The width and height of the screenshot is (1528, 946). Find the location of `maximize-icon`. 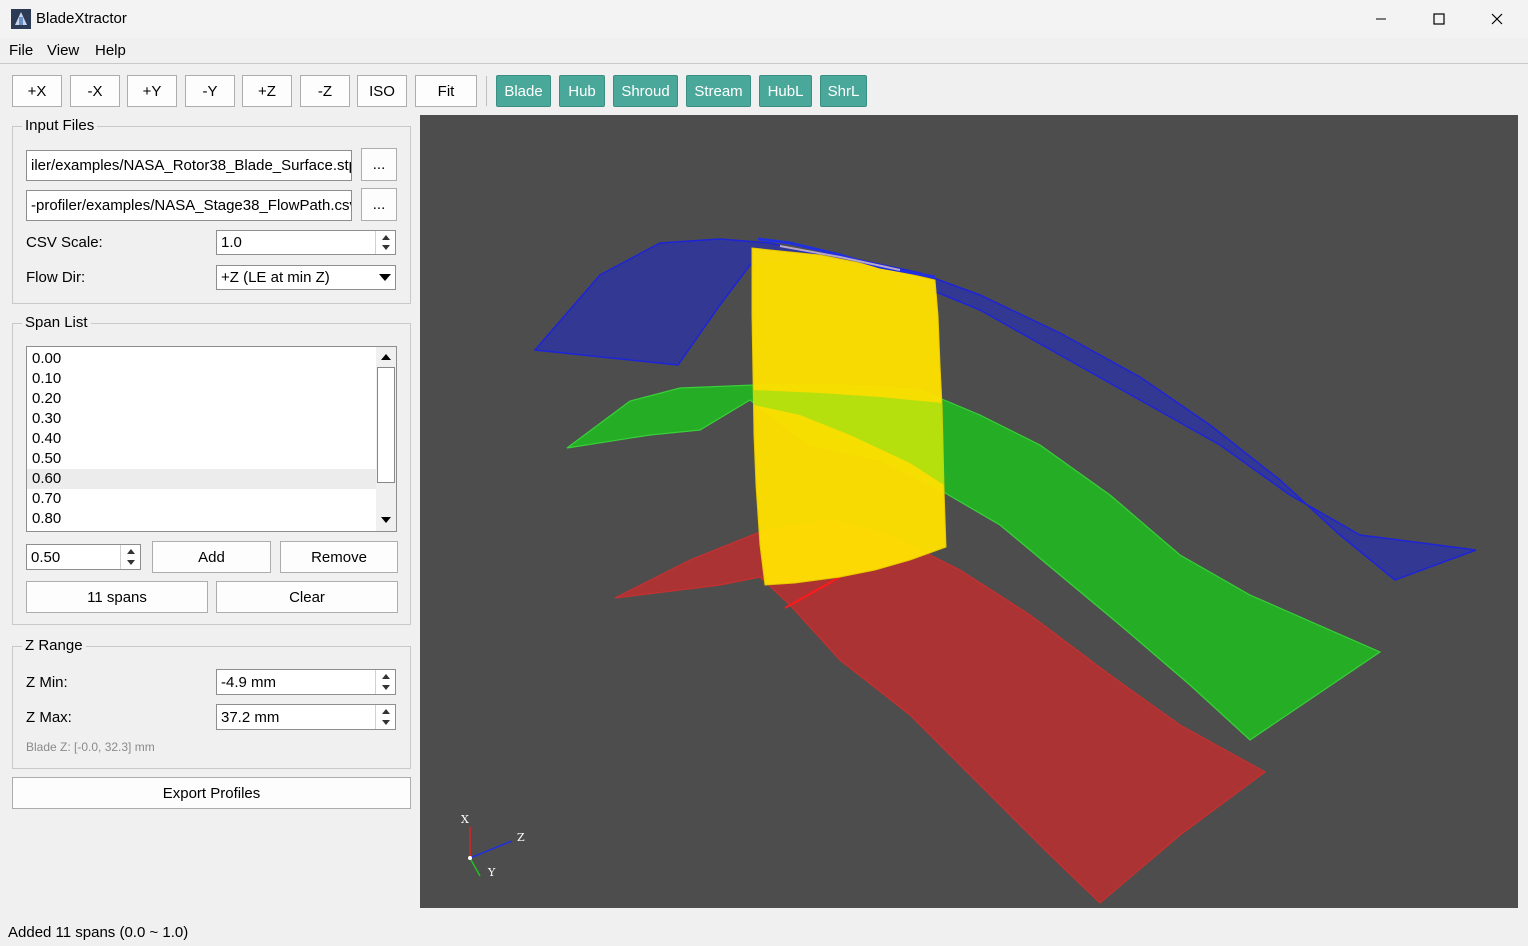

maximize-icon is located at coordinates (1439, 19).